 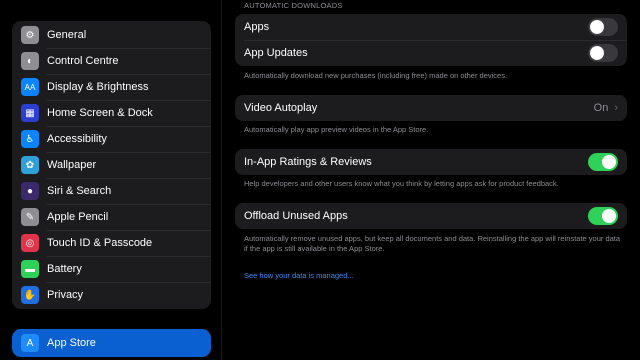 I want to click on flower-icon: ✿, so click(x=30, y=165).